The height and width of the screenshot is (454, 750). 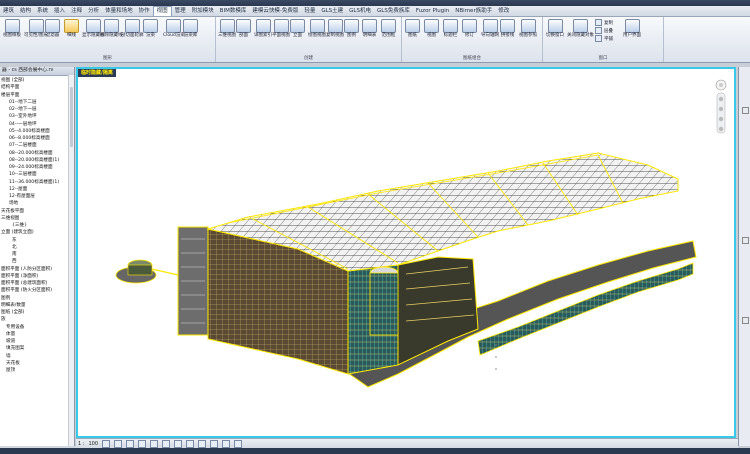 What do you see at coordinates (37, 87) in the screenshot?
I see `browser-tree-item: 结构平面` at bounding box center [37, 87].